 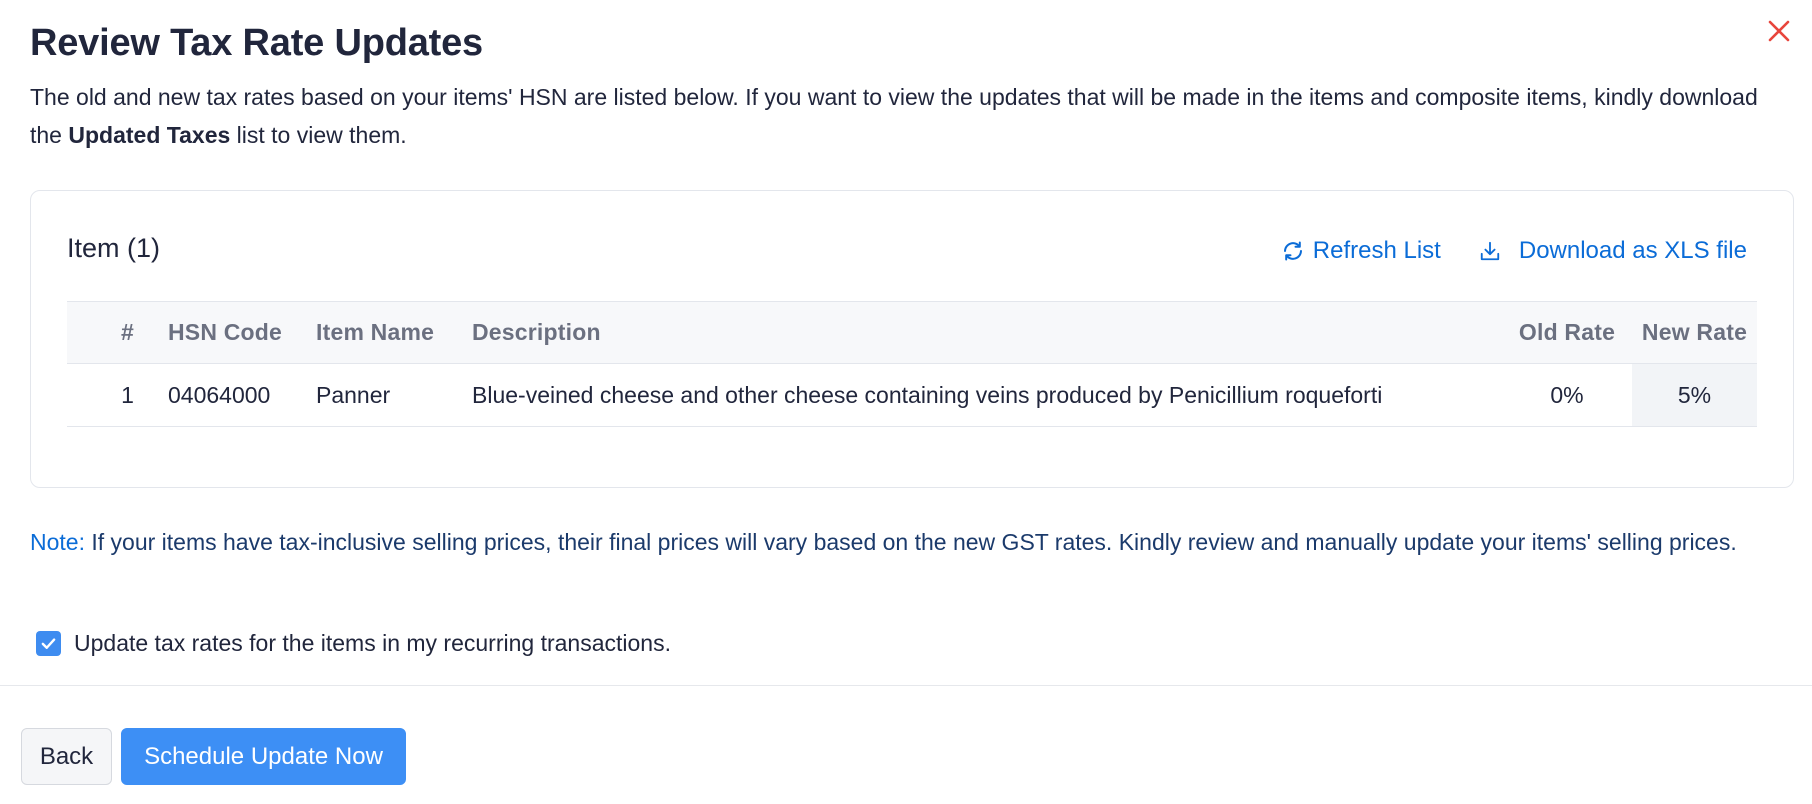 I want to click on row-hsn-code: 04064000, so click(x=242, y=395).